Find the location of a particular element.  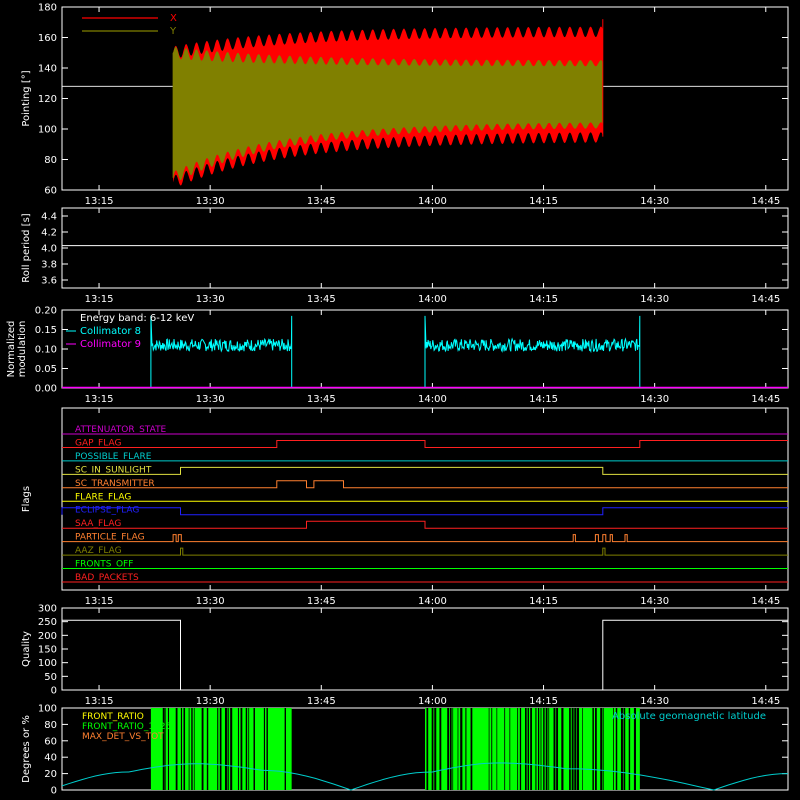

quality-ylabel: Quality is located at coordinates (26, 649).